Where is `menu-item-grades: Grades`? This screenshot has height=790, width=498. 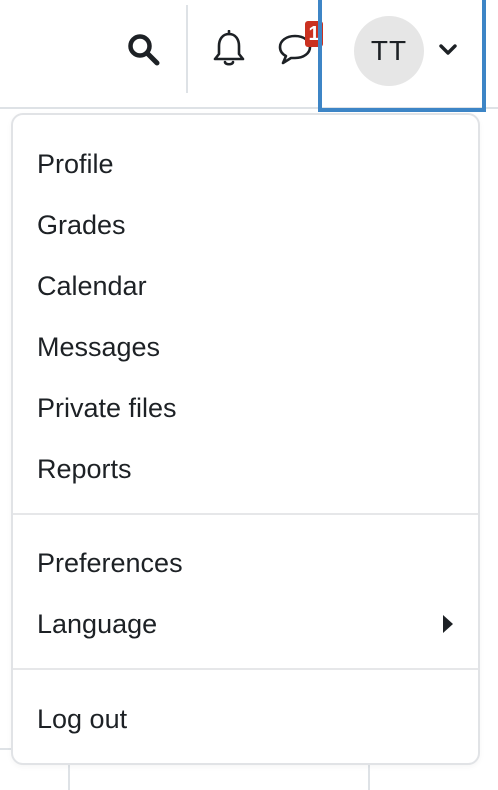
menu-item-grades: Grades is located at coordinates (245, 225).